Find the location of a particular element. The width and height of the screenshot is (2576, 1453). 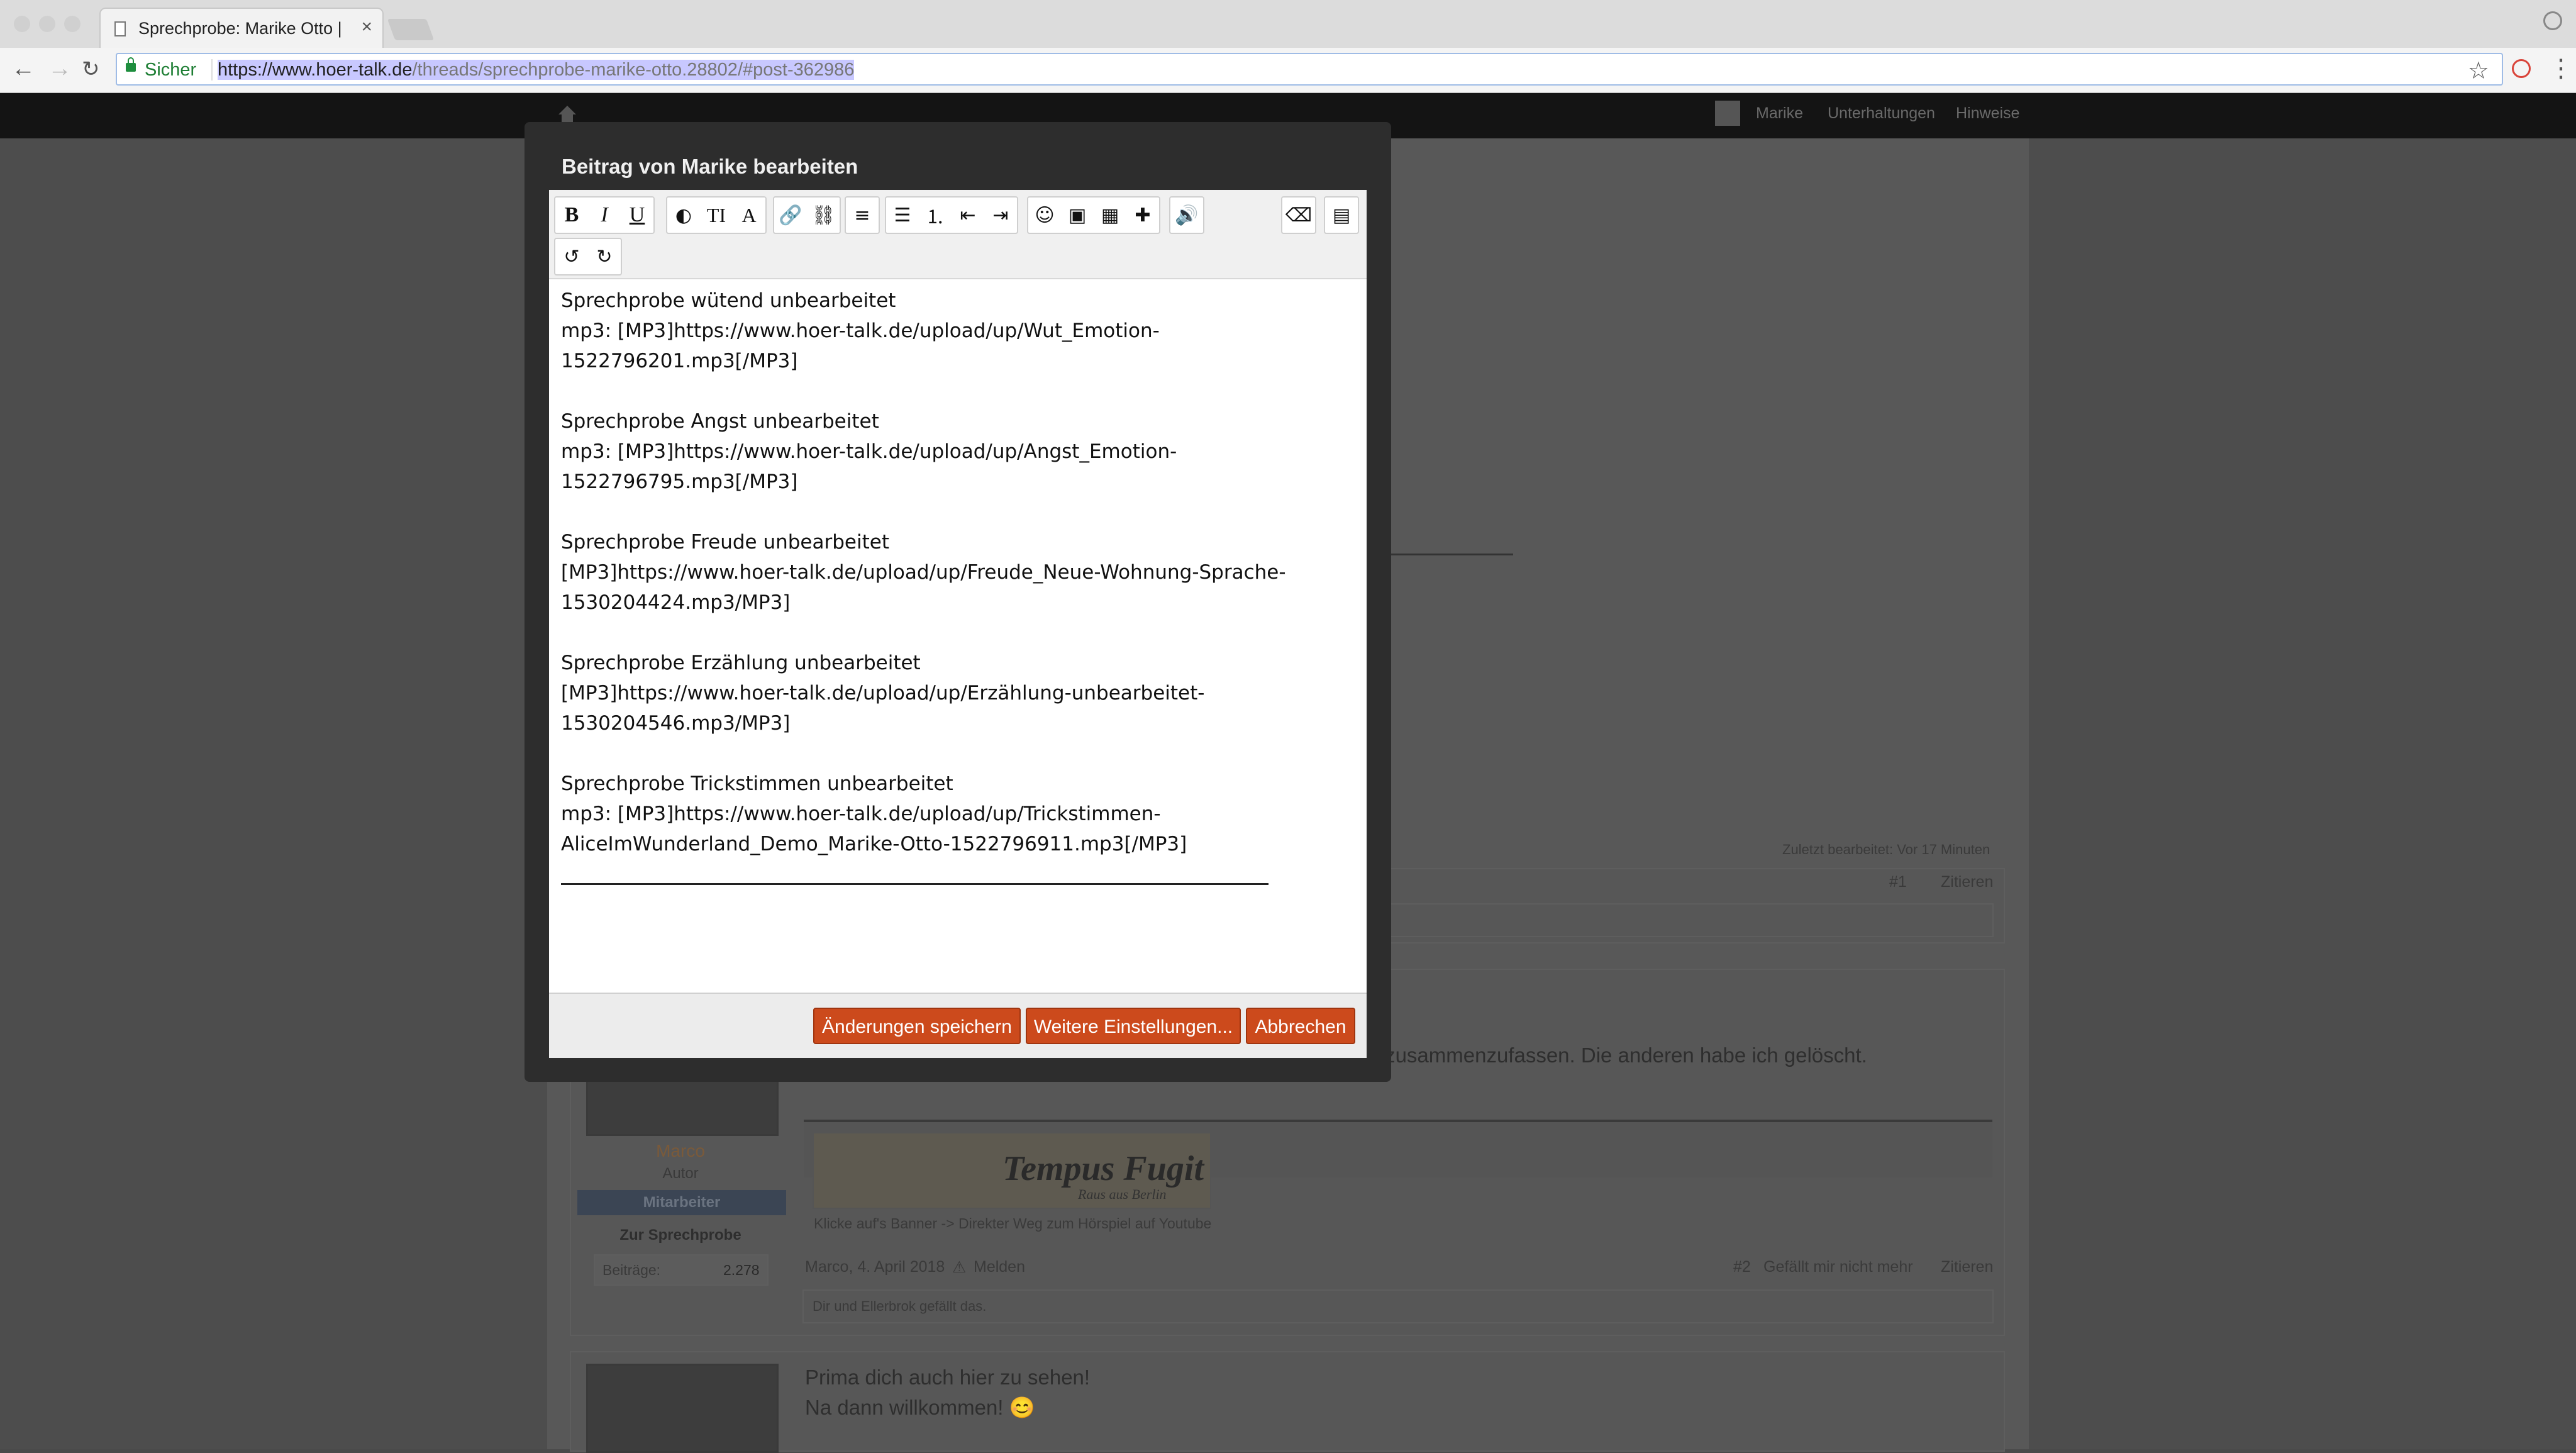

likes-text: Dir und Ellerbrok gefällt das. is located at coordinates (900, 1306).